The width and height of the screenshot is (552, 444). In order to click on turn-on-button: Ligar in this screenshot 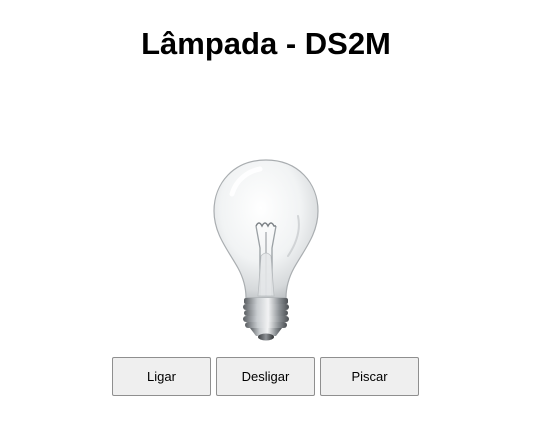, I will do `click(161, 376)`.